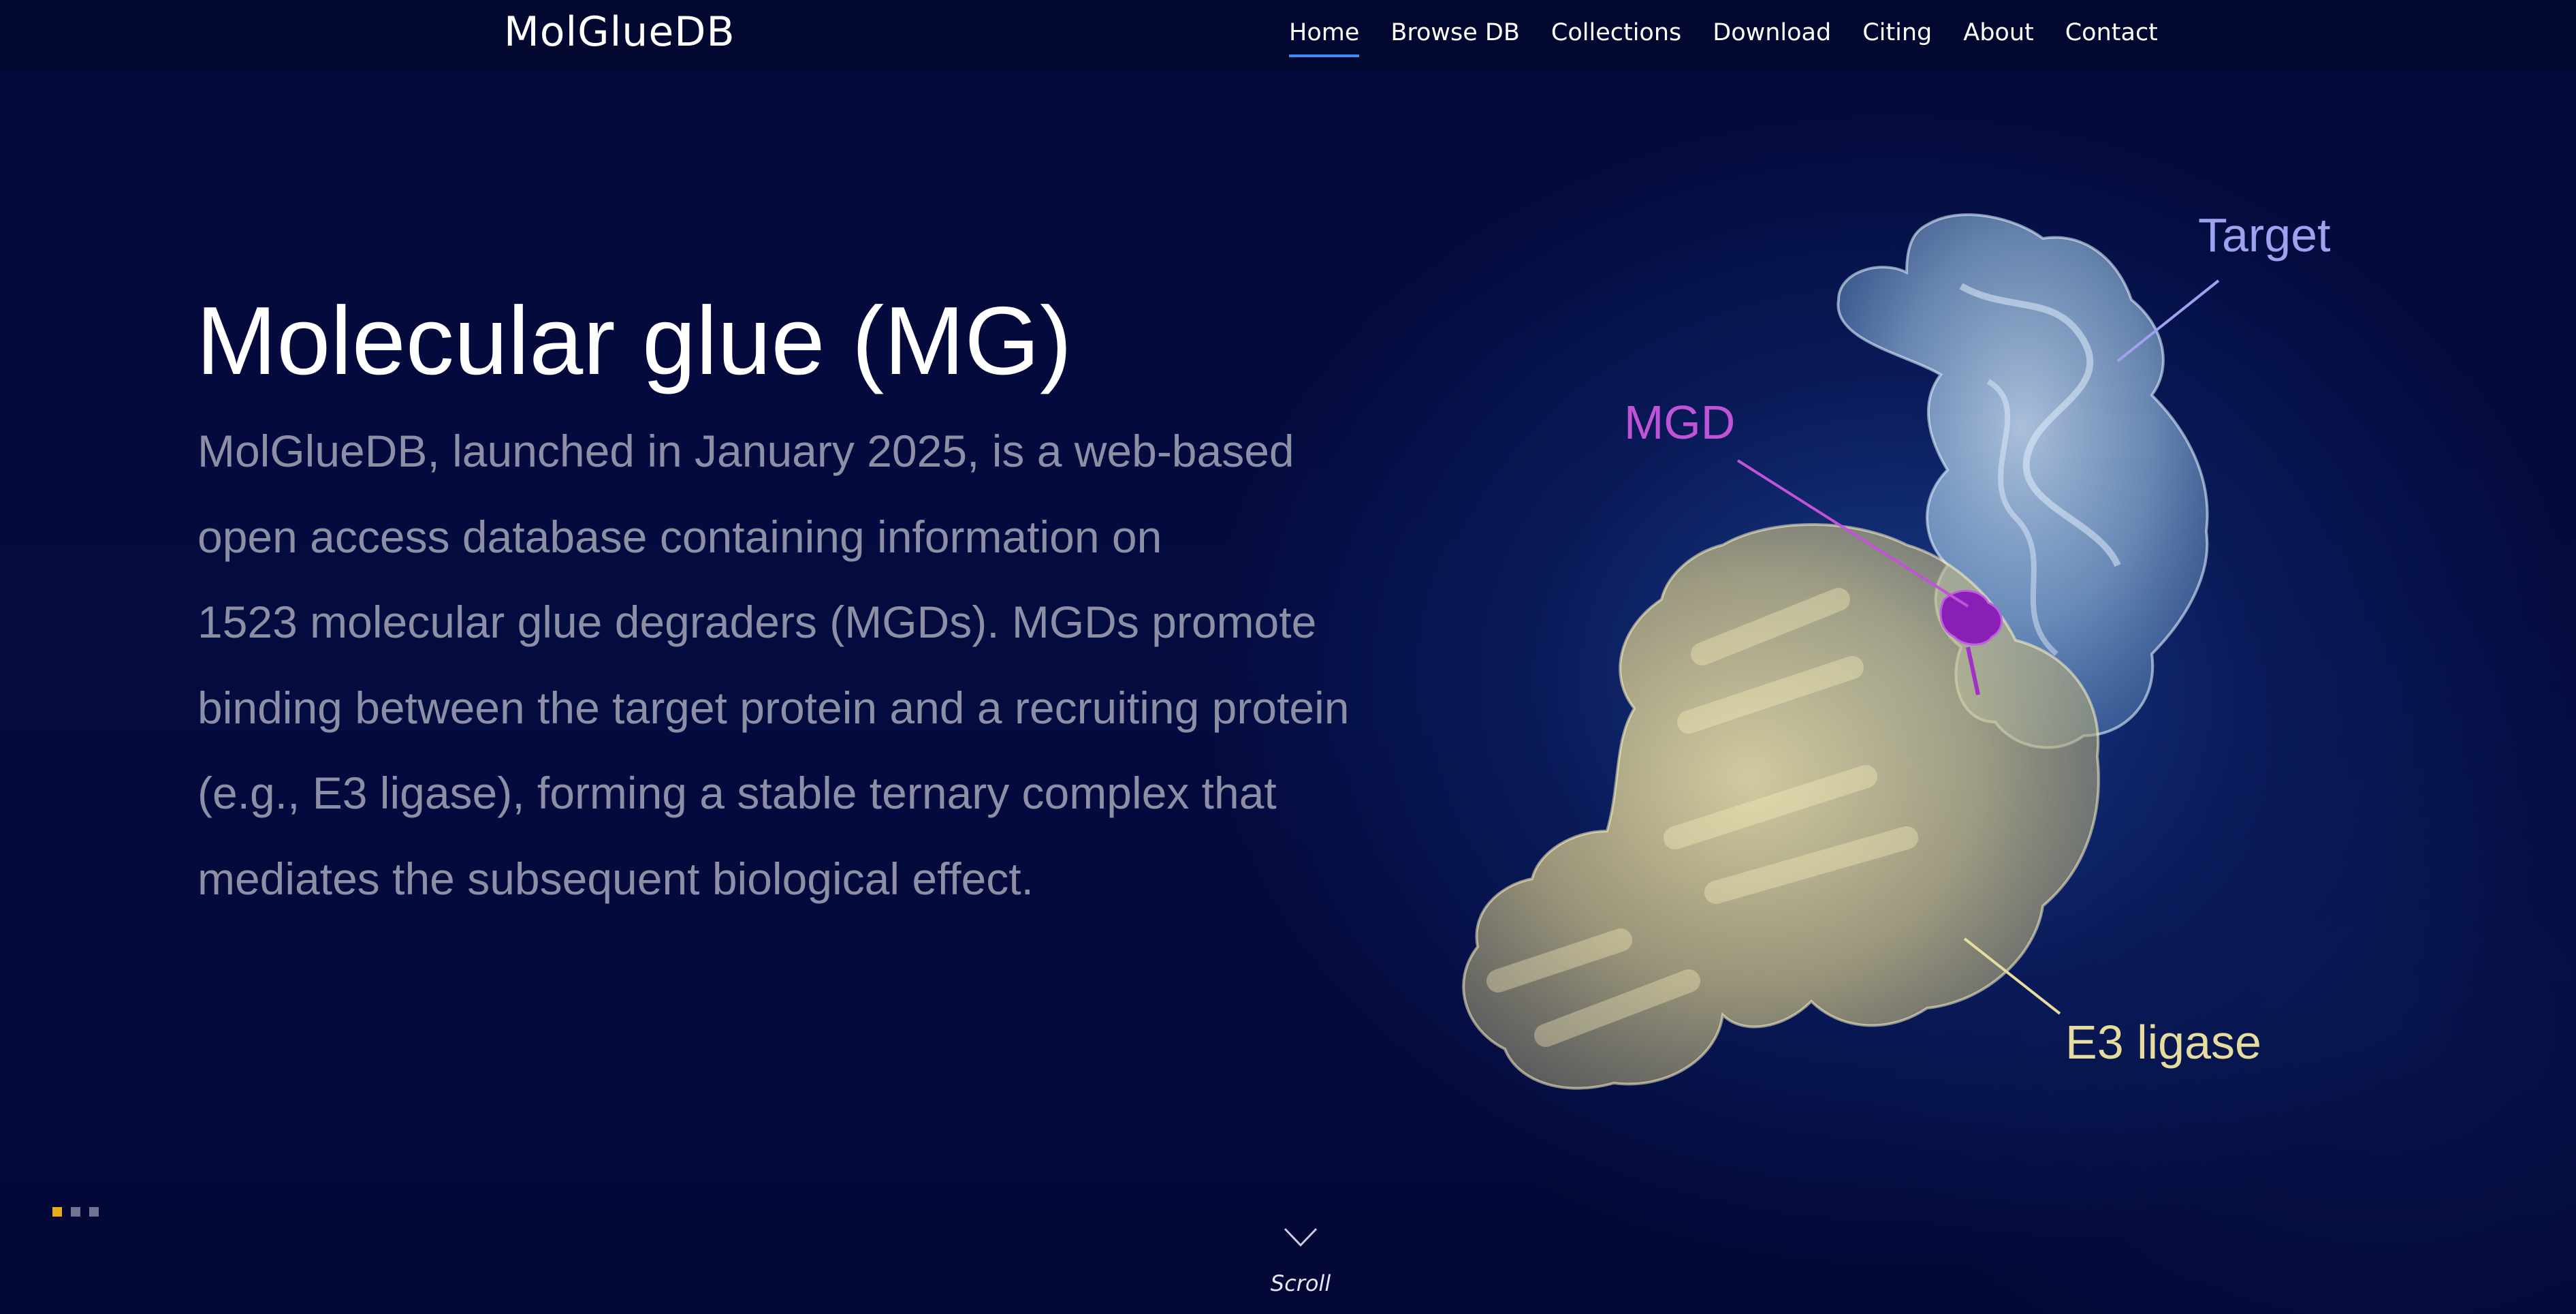  I want to click on mgd-callout-line, so click(1852, 533).